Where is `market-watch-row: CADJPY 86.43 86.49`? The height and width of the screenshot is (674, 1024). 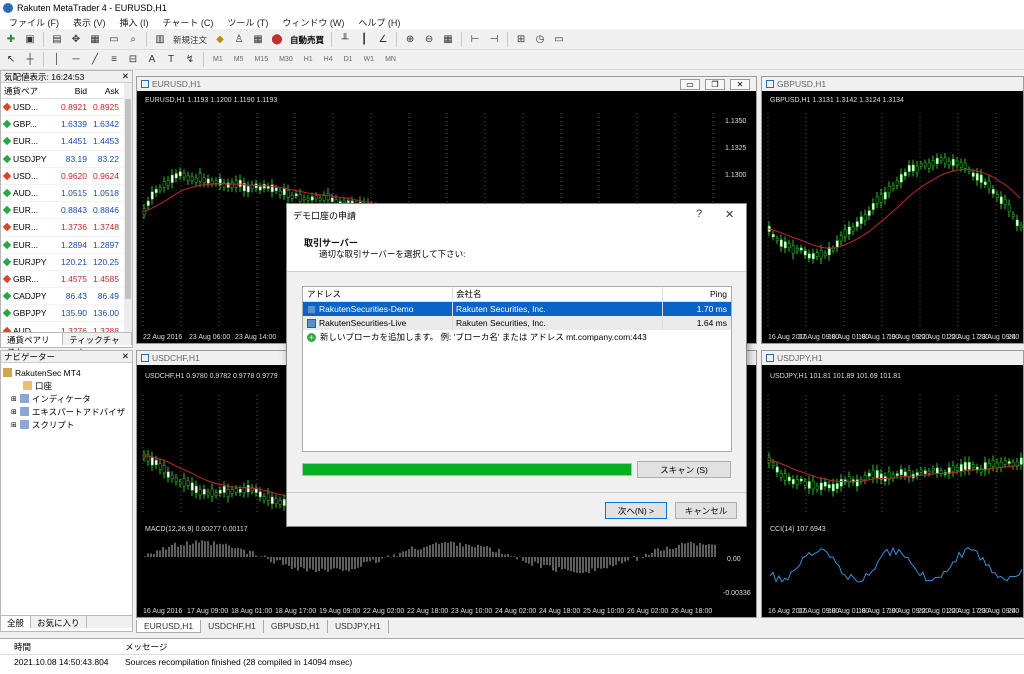
market-watch-row: CADJPY 86.43 86.49 is located at coordinates (66, 297).